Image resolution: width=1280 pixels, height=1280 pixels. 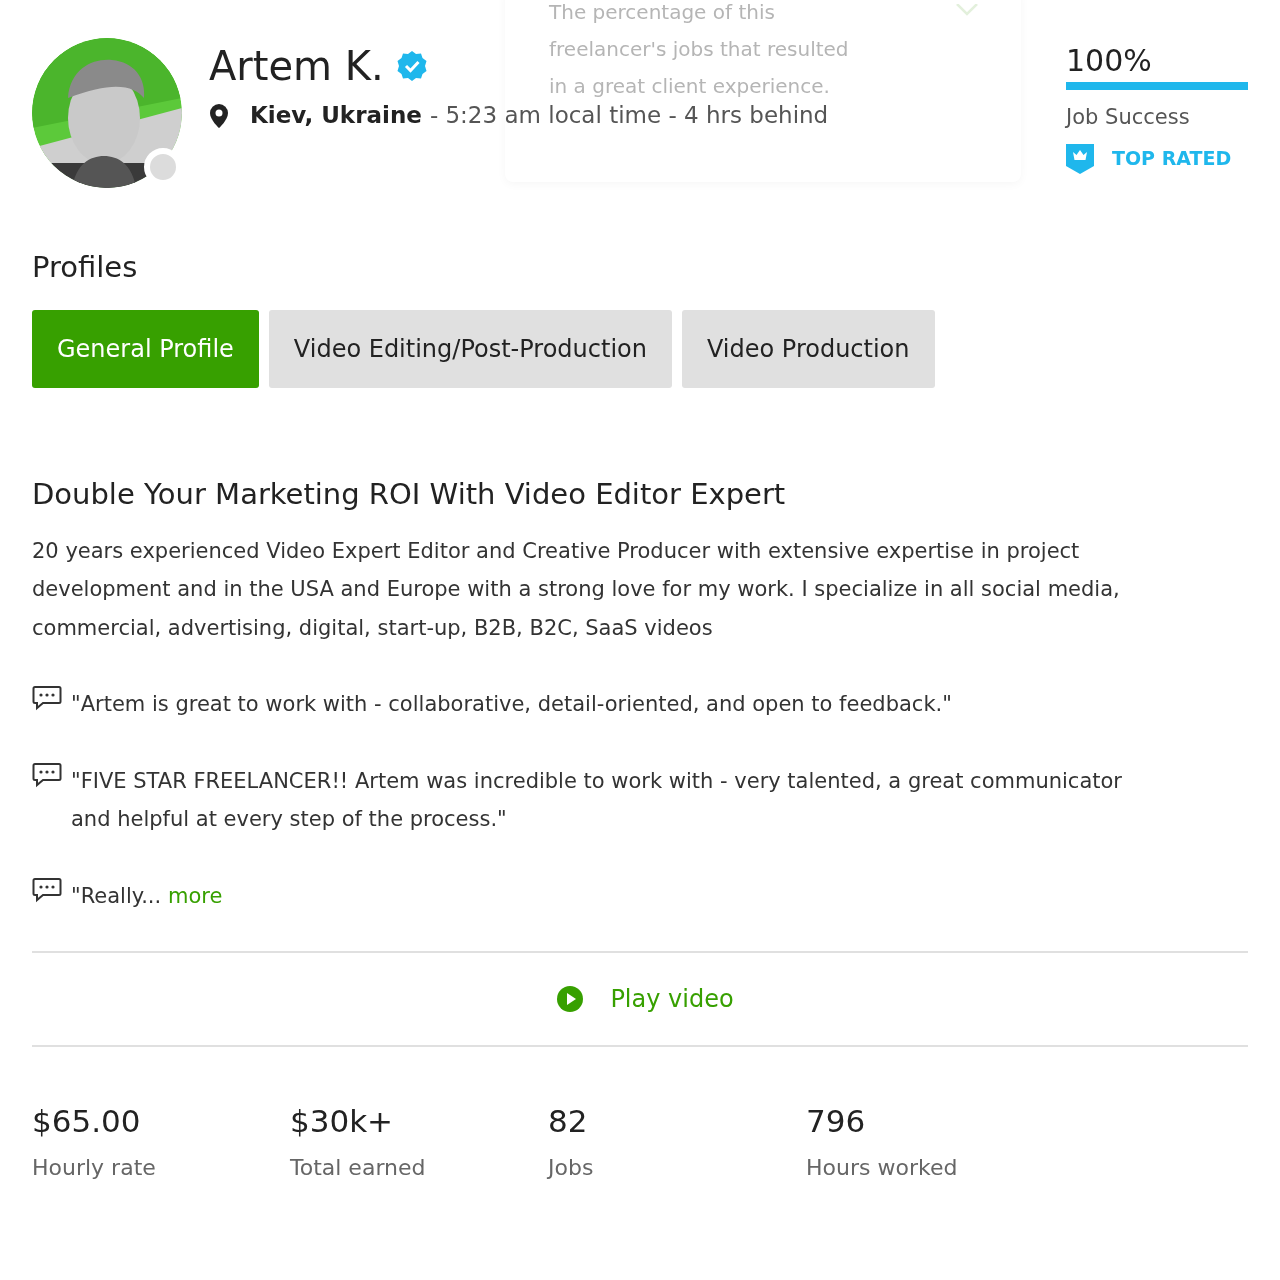 What do you see at coordinates (1172, 159) in the screenshot?
I see `top-rated-label: TOP RATED` at bounding box center [1172, 159].